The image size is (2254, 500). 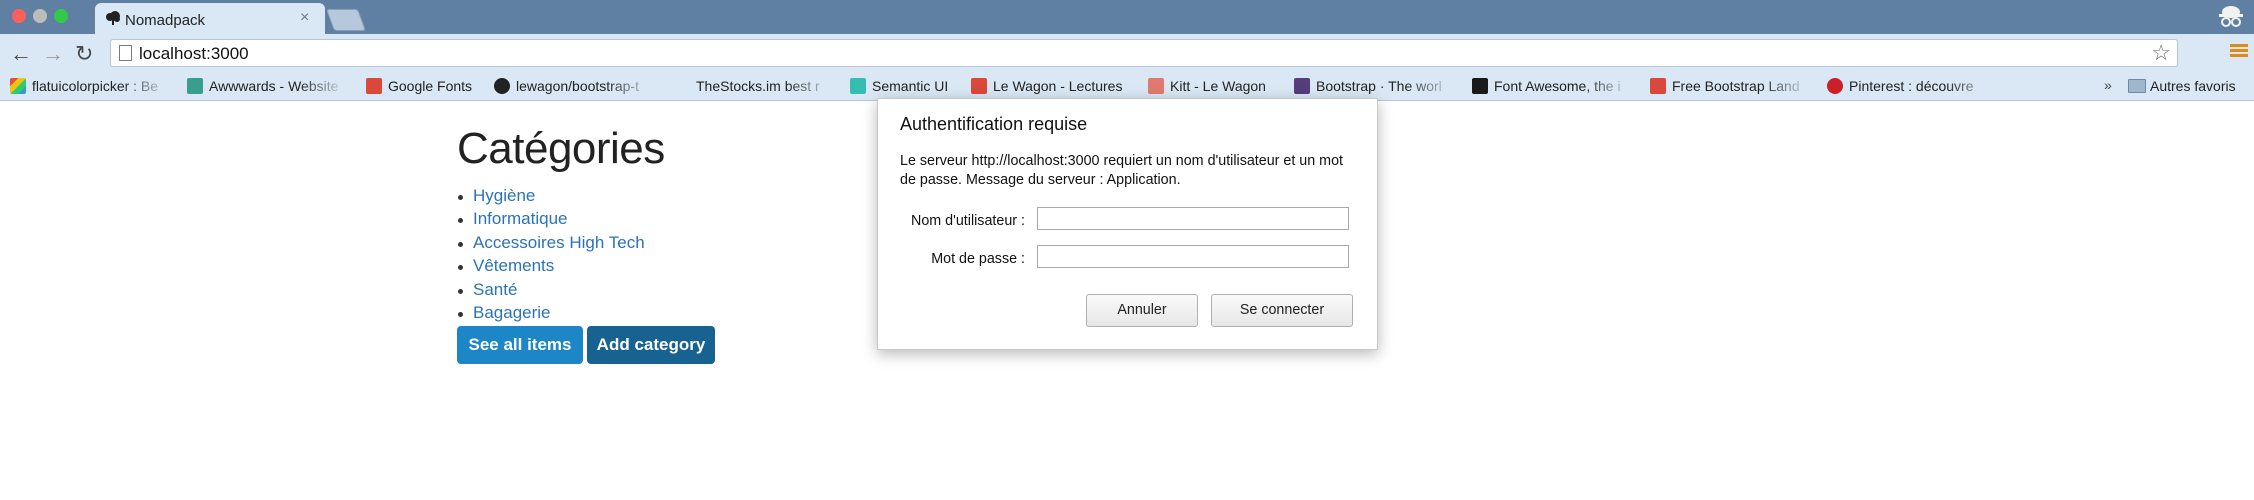 I want to click on list-item: Bagagerie, so click(x=551, y=314).